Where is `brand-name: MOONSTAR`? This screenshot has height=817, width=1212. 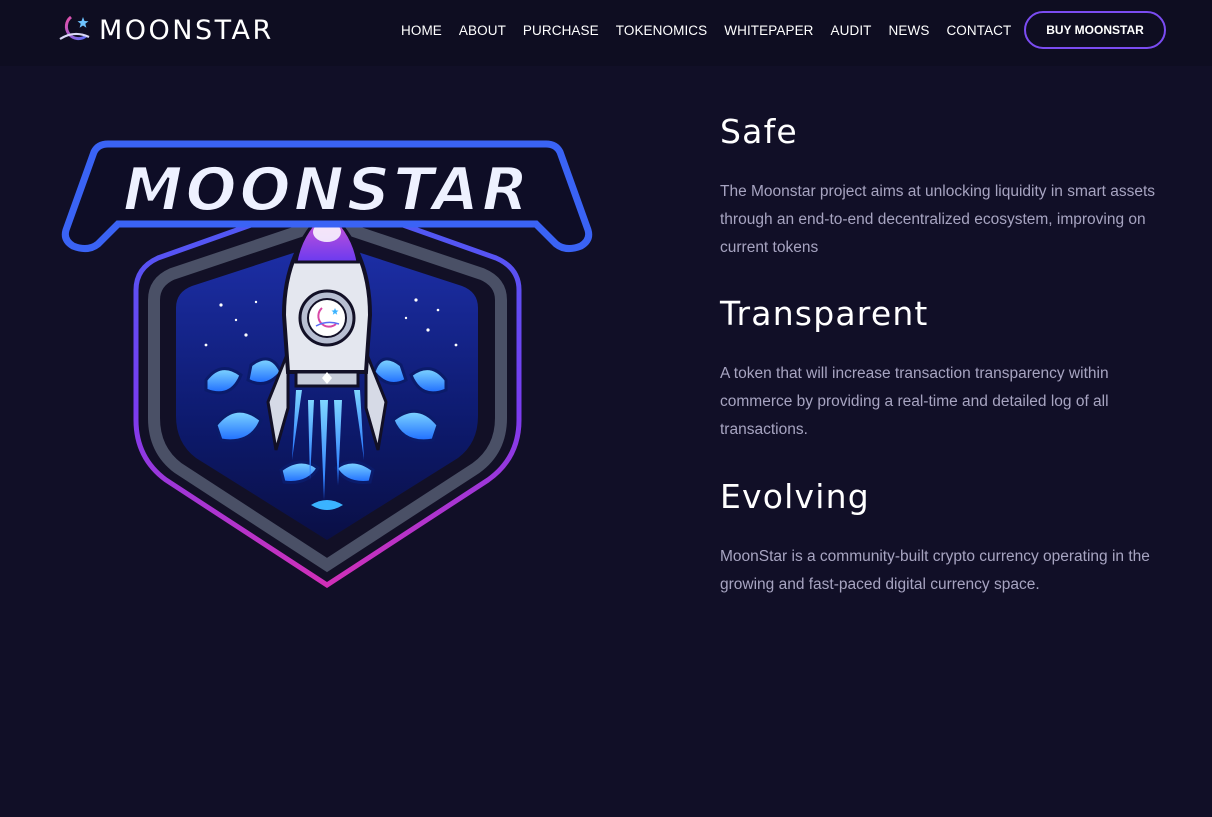
brand-name: MOONSTAR is located at coordinates (186, 30).